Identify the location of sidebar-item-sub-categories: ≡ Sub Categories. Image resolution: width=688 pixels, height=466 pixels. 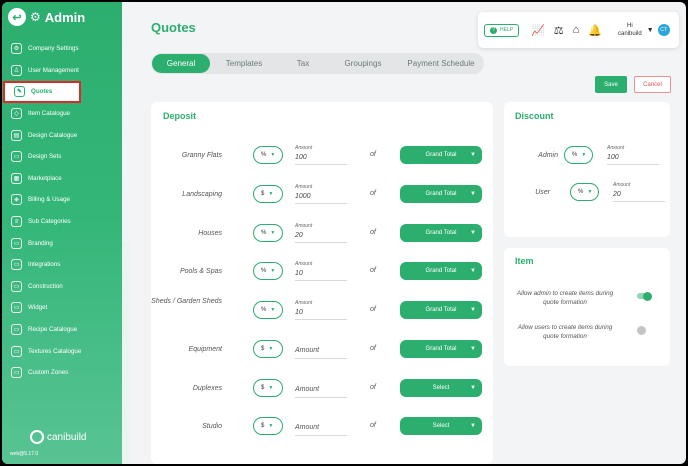
(62, 222).